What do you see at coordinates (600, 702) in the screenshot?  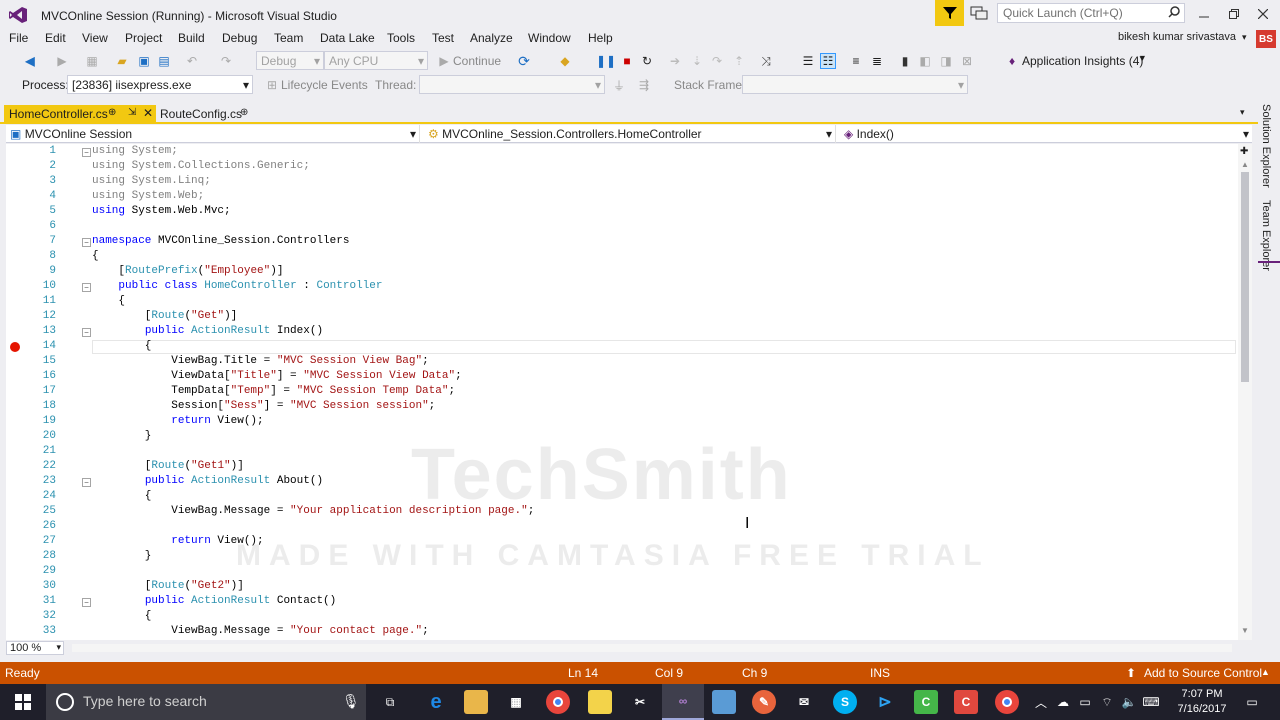 I see `sticky-notes-icon` at bounding box center [600, 702].